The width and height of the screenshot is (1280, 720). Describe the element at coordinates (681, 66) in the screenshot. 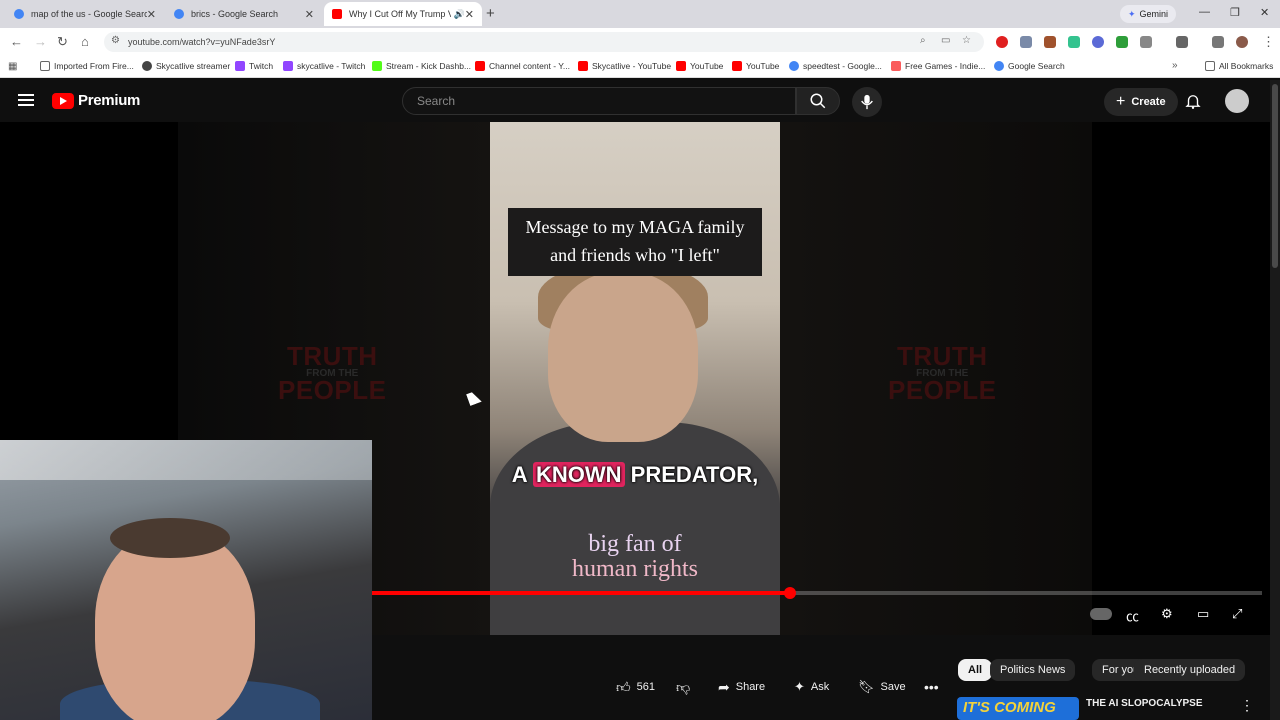

I see `youtube-icon` at that location.